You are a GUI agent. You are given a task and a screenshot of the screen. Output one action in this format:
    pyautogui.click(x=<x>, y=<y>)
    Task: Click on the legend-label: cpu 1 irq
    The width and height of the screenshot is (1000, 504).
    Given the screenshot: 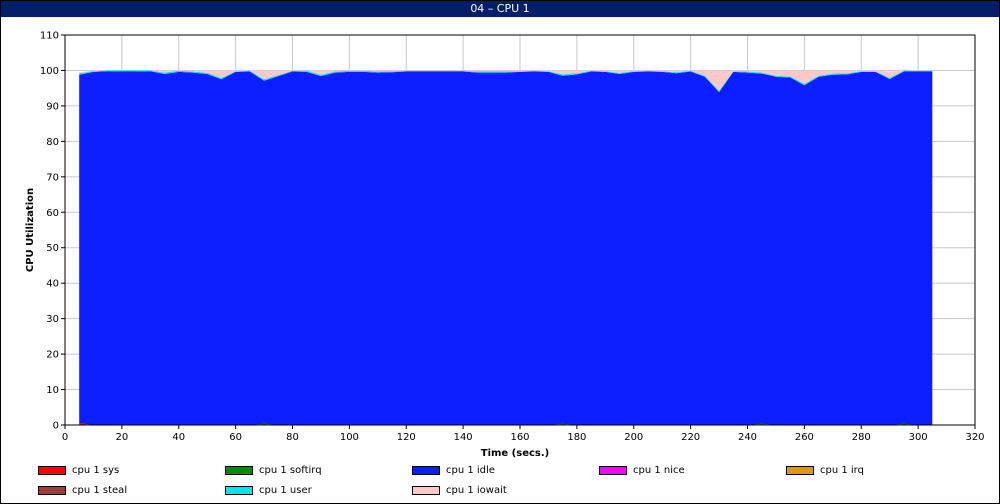 What is the action you would take?
    pyautogui.click(x=842, y=470)
    